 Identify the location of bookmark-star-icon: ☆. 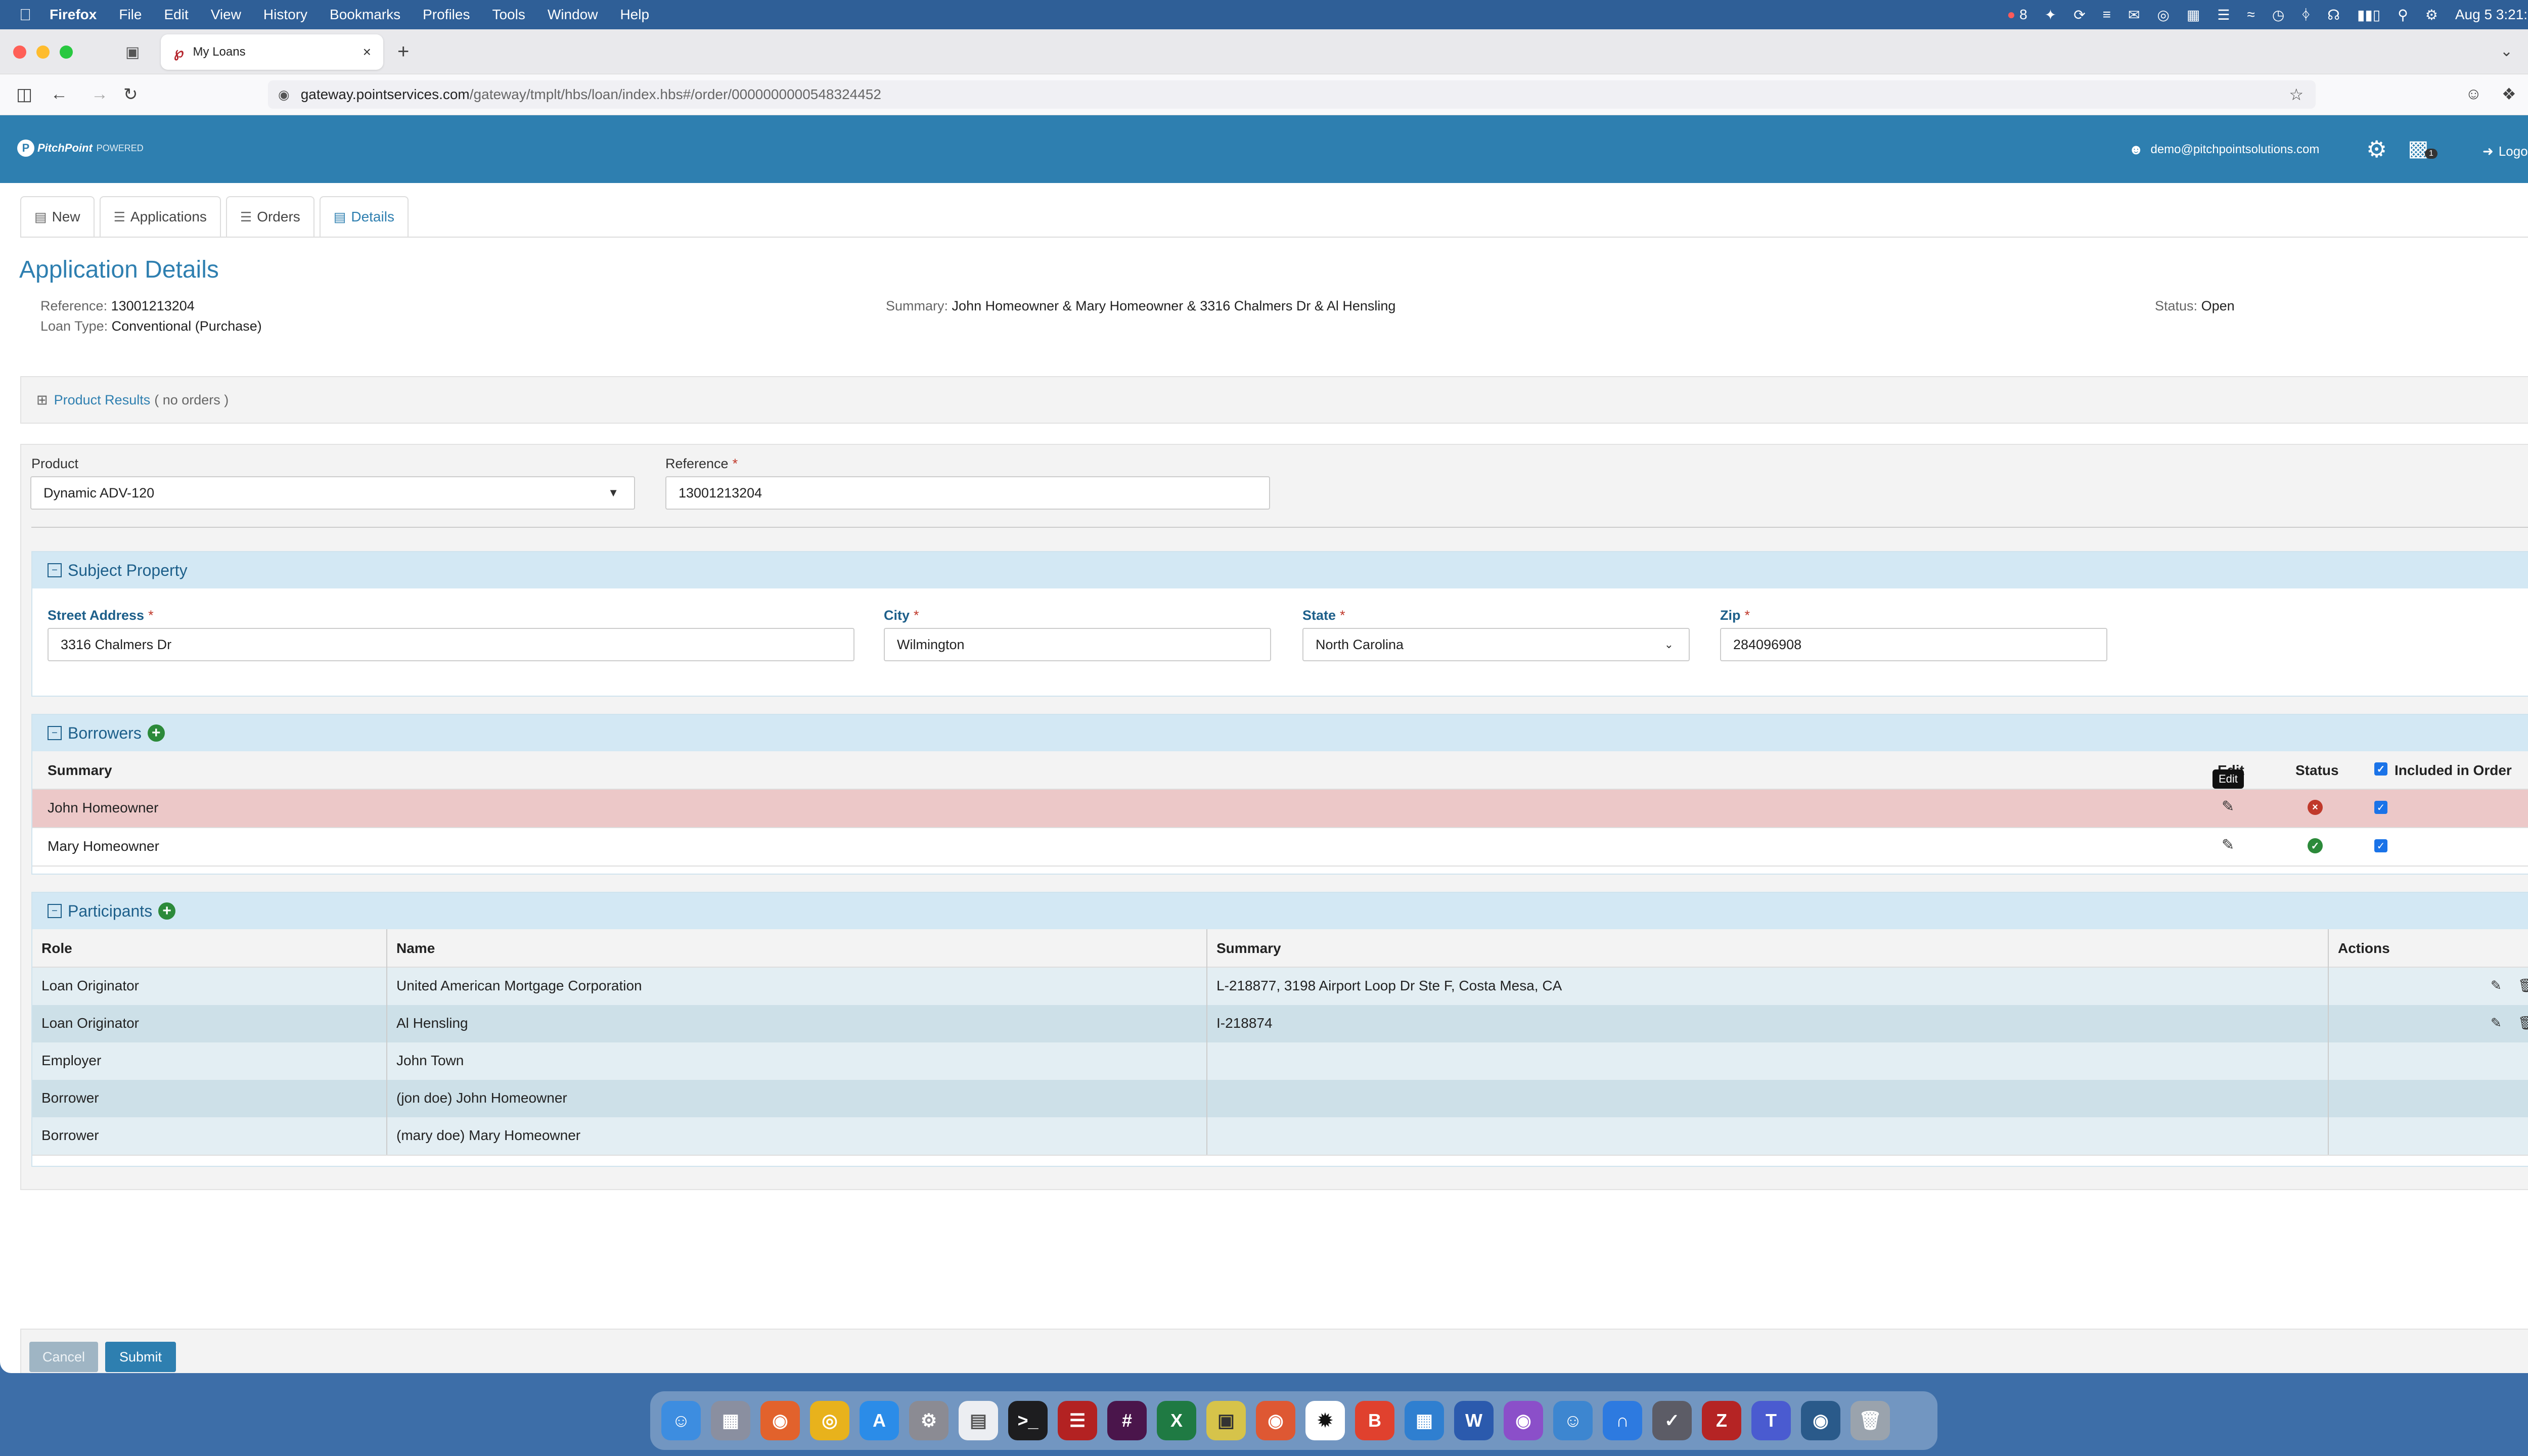
(2297, 94).